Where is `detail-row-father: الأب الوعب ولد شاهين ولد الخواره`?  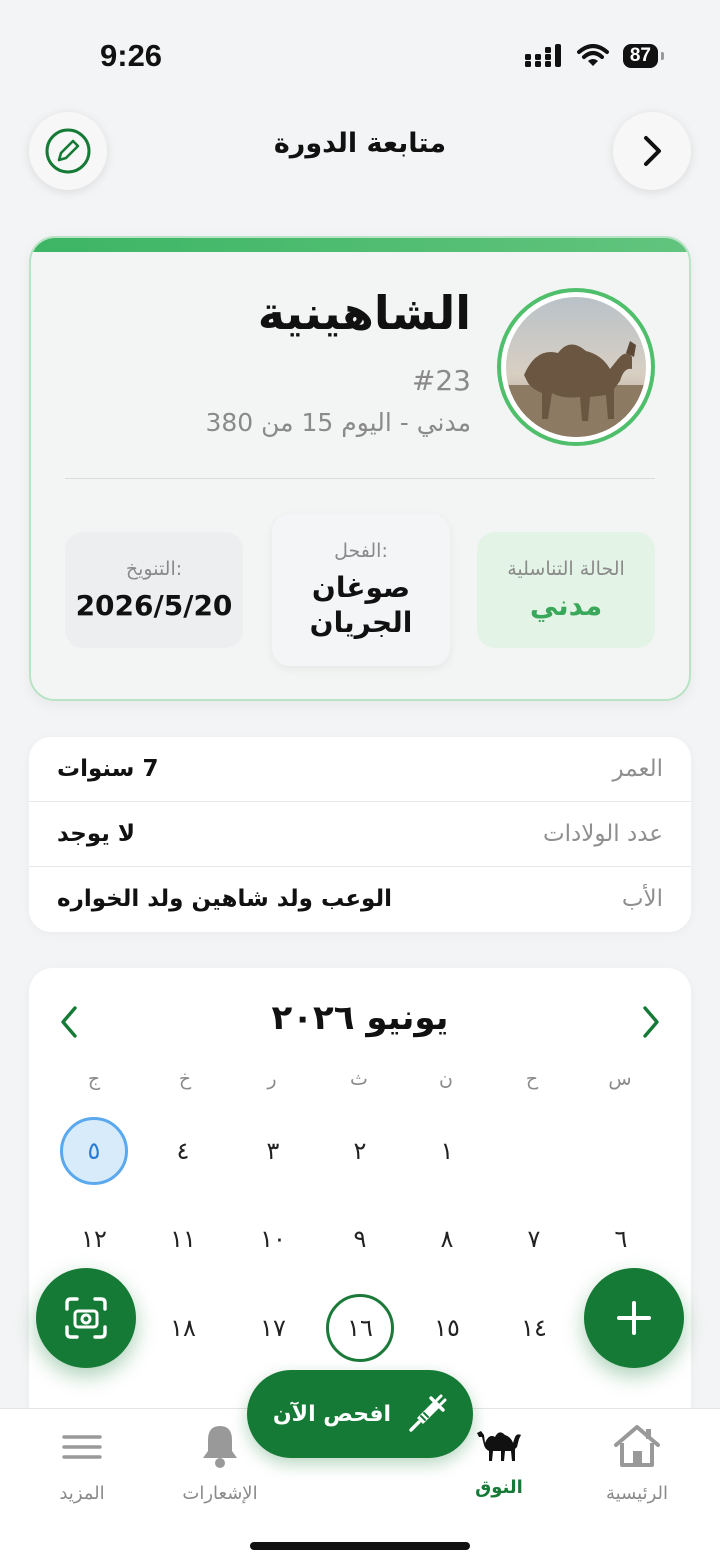 detail-row-father: الأب الوعب ولد شاهين ولد الخواره is located at coordinates (360, 899).